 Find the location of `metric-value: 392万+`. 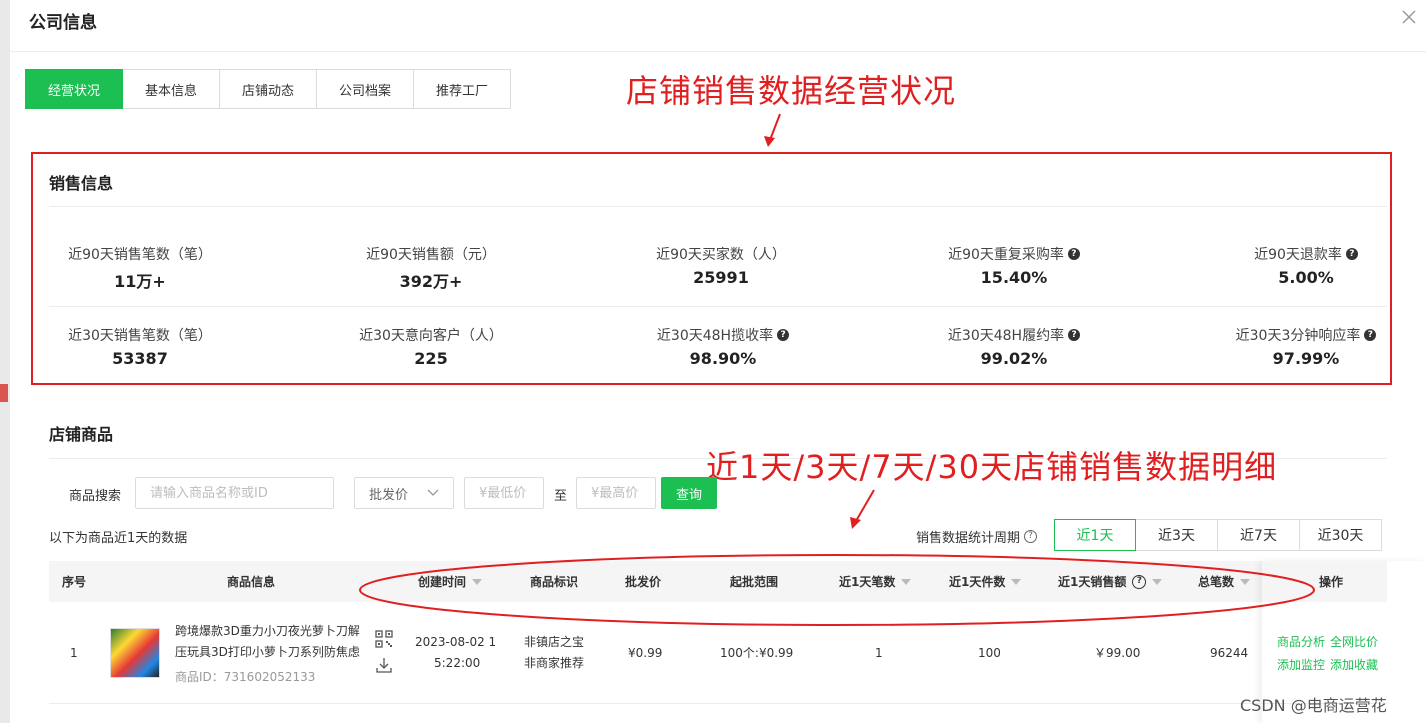

metric-value: 392万+ is located at coordinates (431, 281).